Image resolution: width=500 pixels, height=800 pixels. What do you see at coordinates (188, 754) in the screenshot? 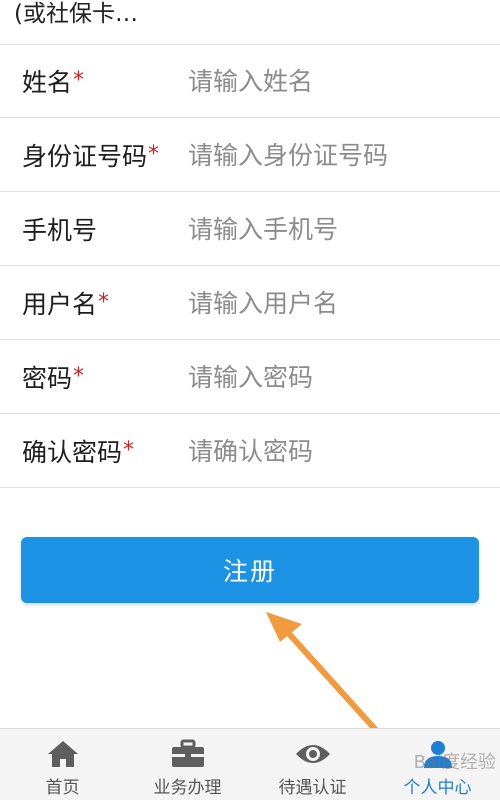
I see `briefcase-icon` at bounding box center [188, 754].